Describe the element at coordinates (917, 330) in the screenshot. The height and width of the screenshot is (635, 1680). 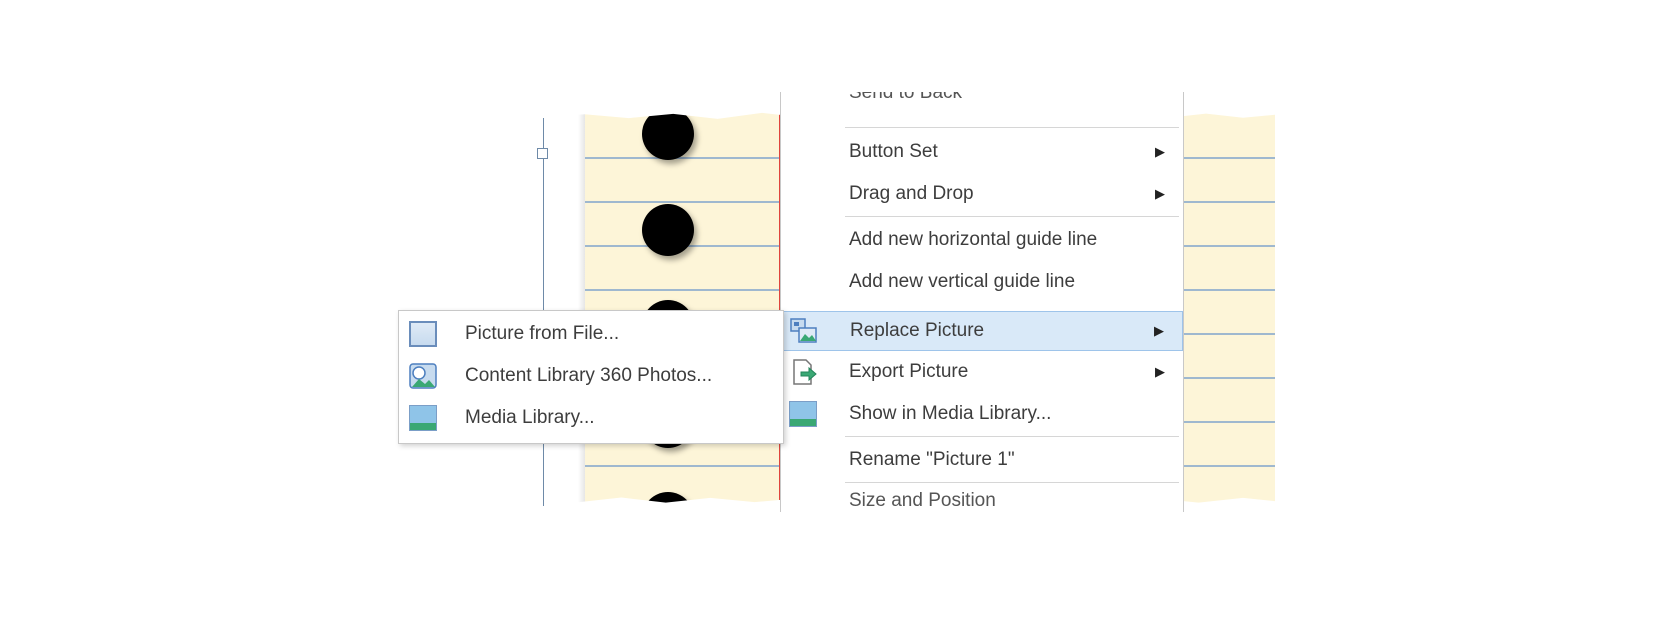
I see `context-item-label: Replace Picture` at that location.